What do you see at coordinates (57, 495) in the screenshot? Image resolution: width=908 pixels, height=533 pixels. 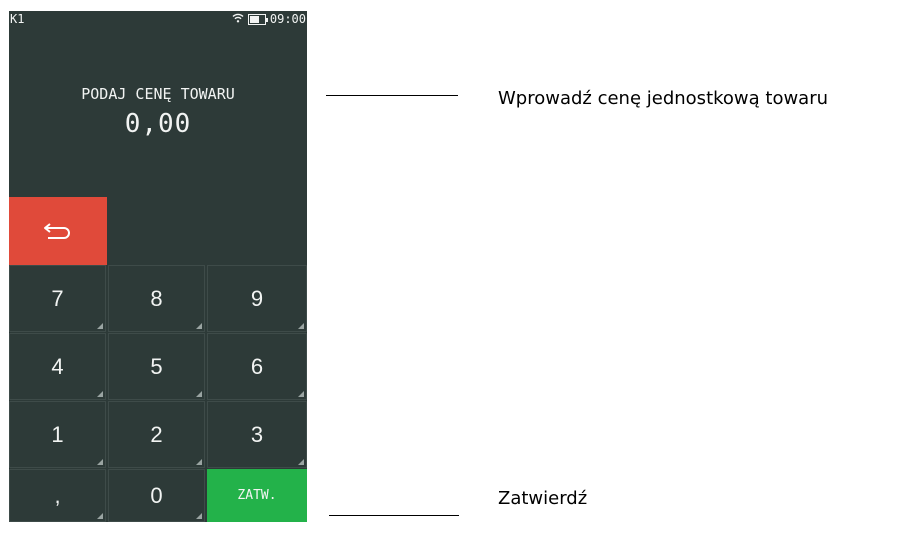 I see `key-comma: ,` at bounding box center [57, 495].